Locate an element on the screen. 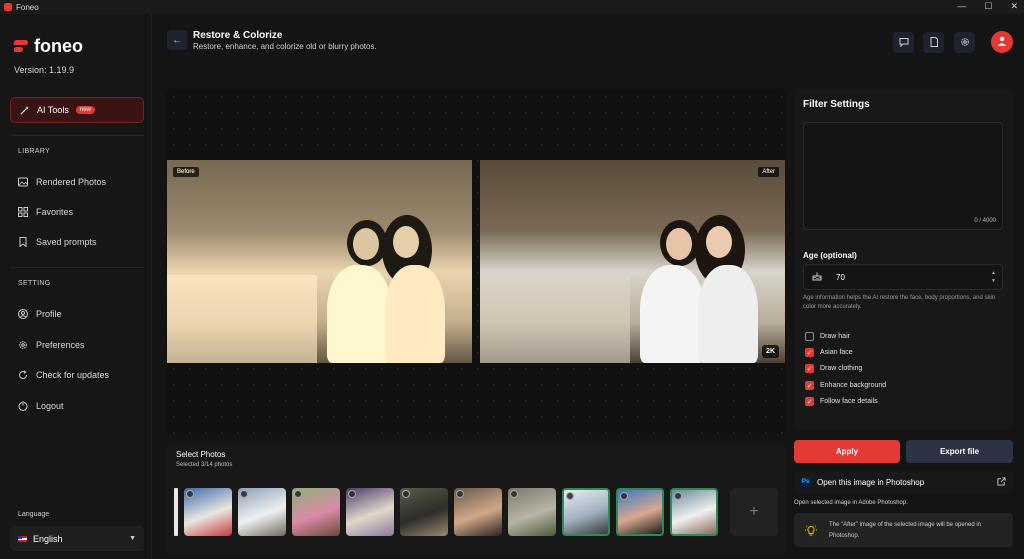 Image resolution: width=1024 pixels, height=559 pixels. apply-button: Apply is located at coordinates (847, 451).